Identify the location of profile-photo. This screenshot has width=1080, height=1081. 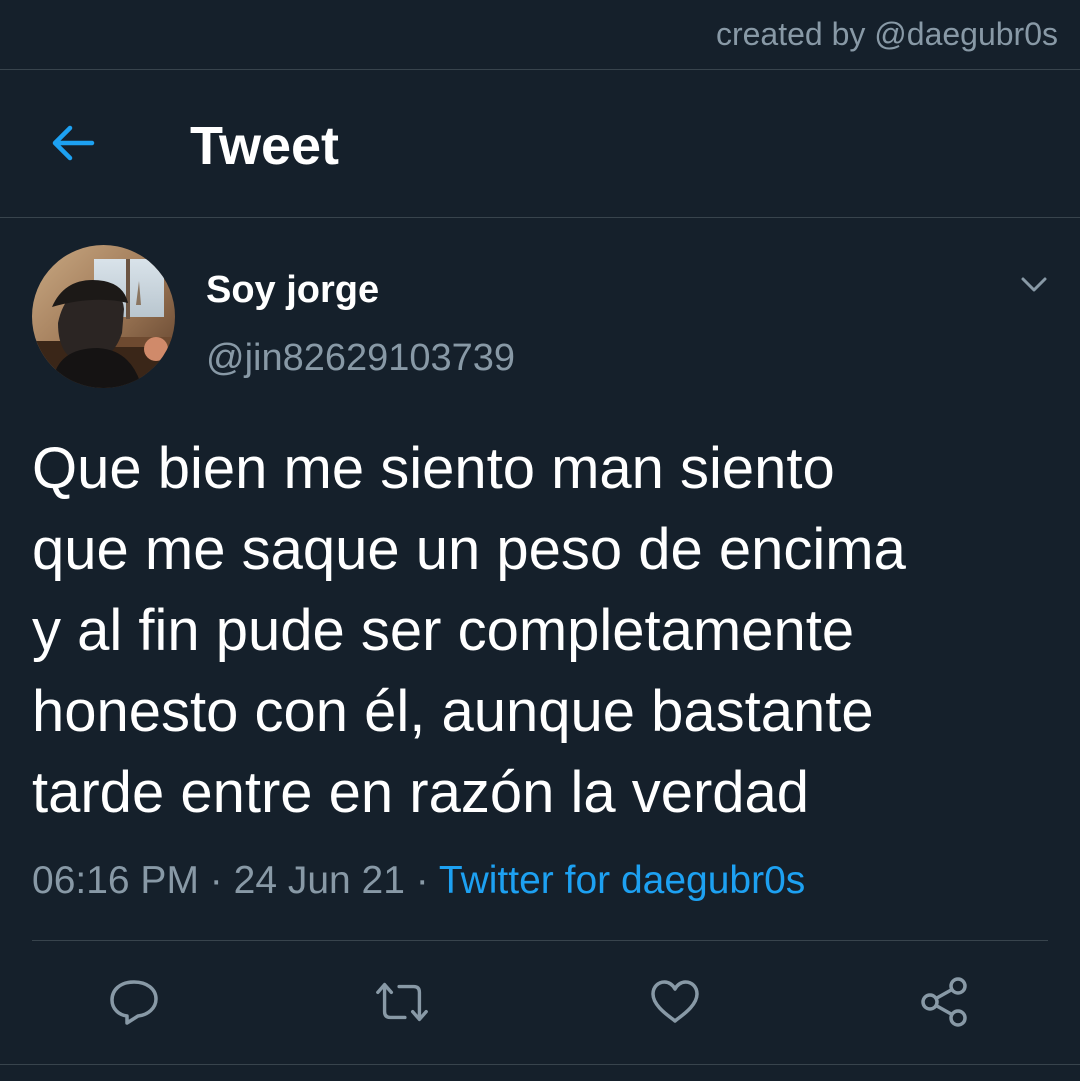
(103, 316).